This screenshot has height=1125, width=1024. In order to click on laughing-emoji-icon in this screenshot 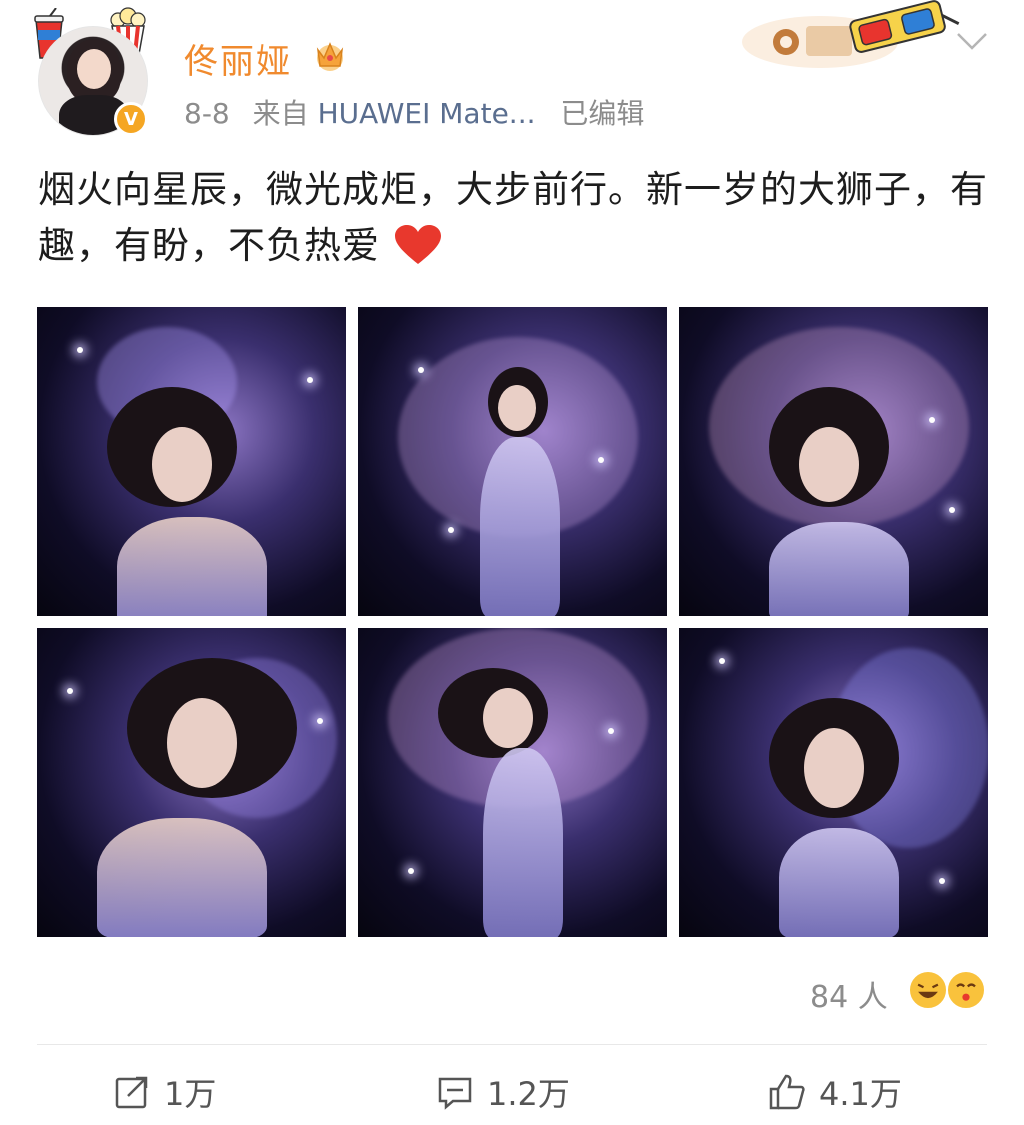, I will do `click(928, 990)`.